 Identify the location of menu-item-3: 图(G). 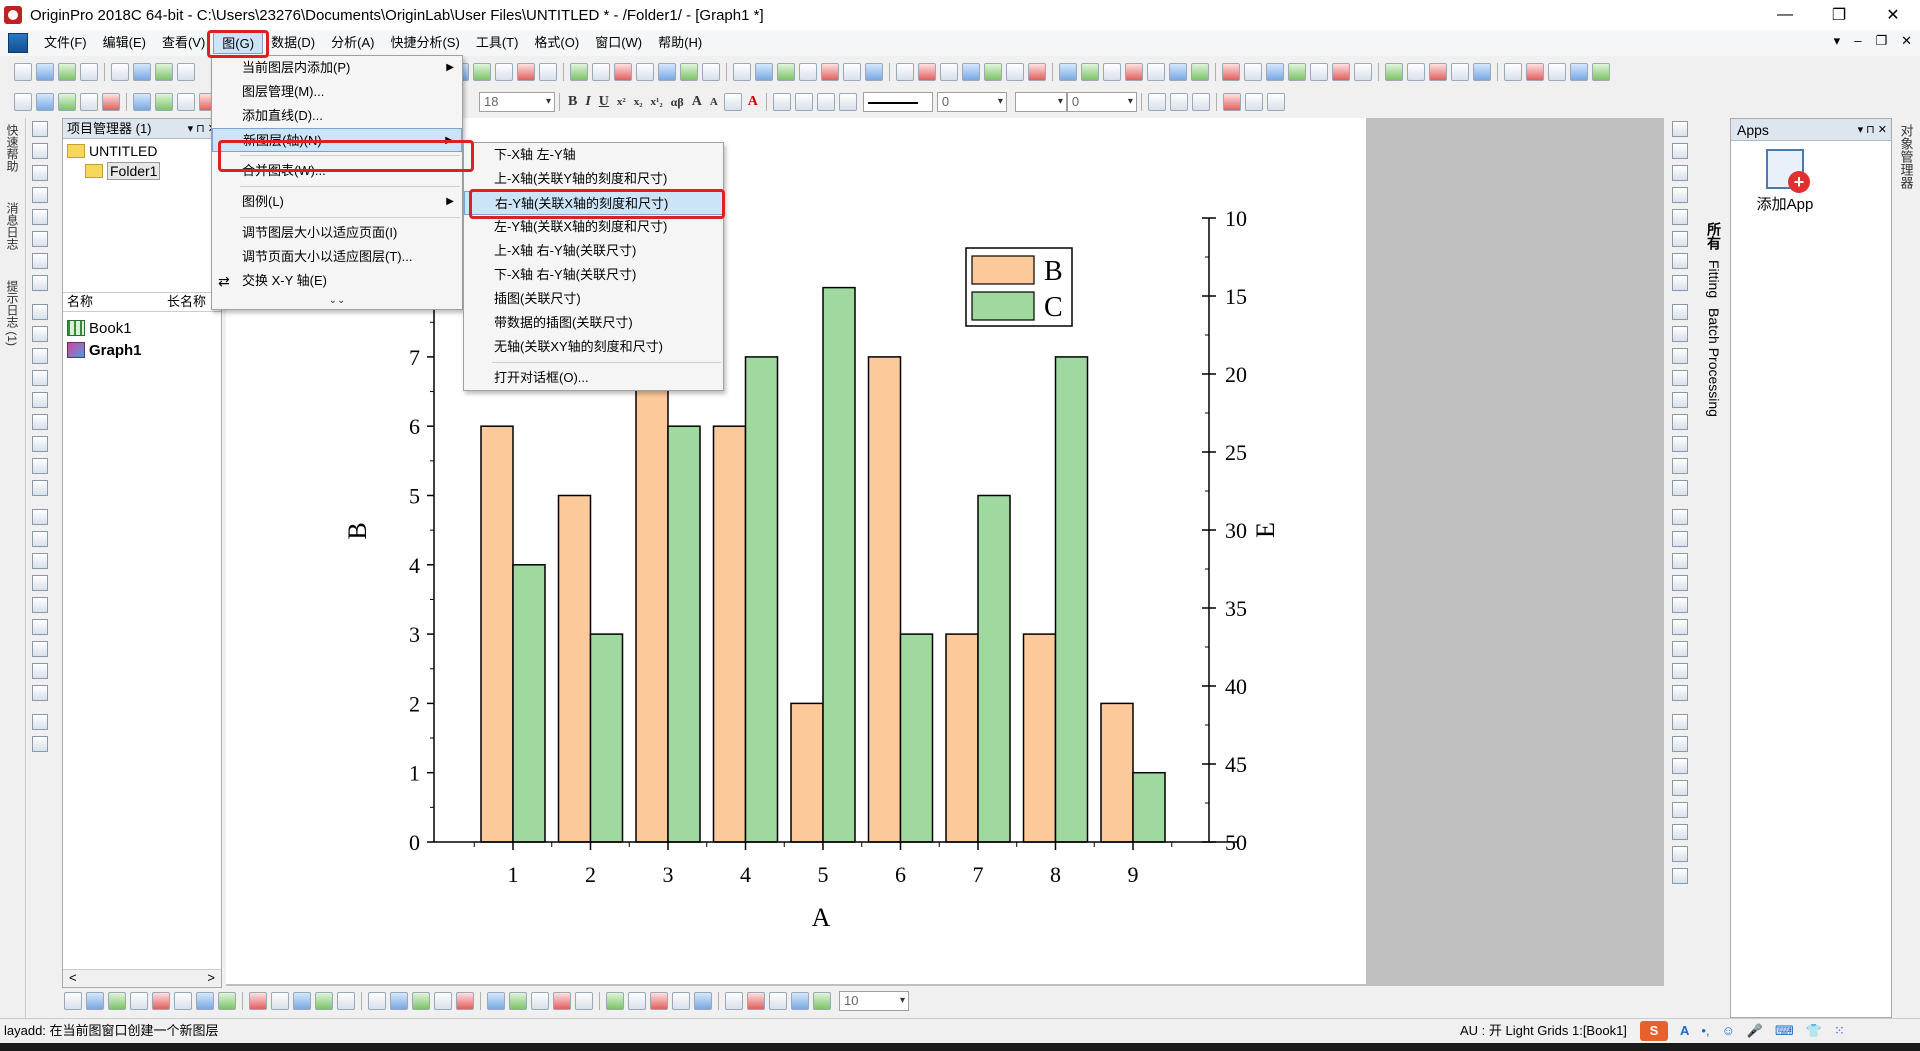
(238, 43).